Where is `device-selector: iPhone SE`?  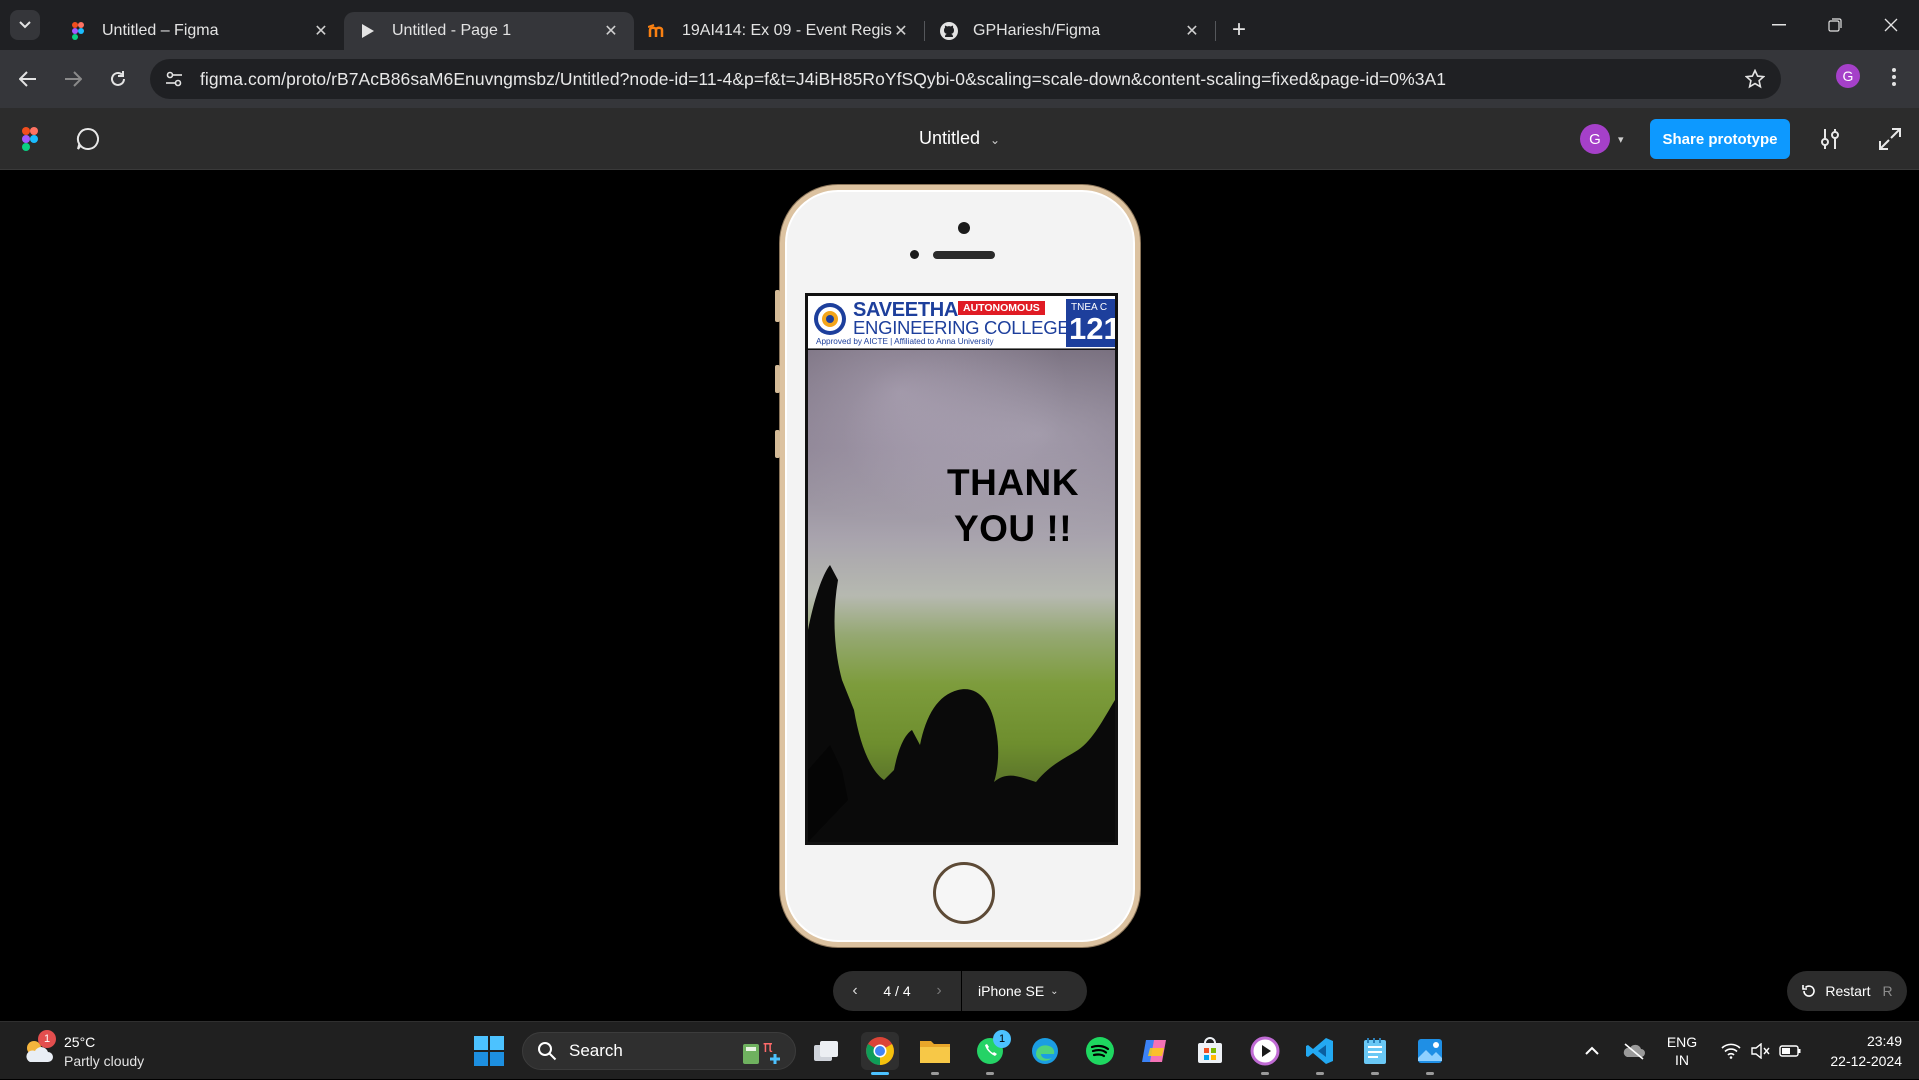
device-selector: iPhone SE is located at coordinates (1011, 991).